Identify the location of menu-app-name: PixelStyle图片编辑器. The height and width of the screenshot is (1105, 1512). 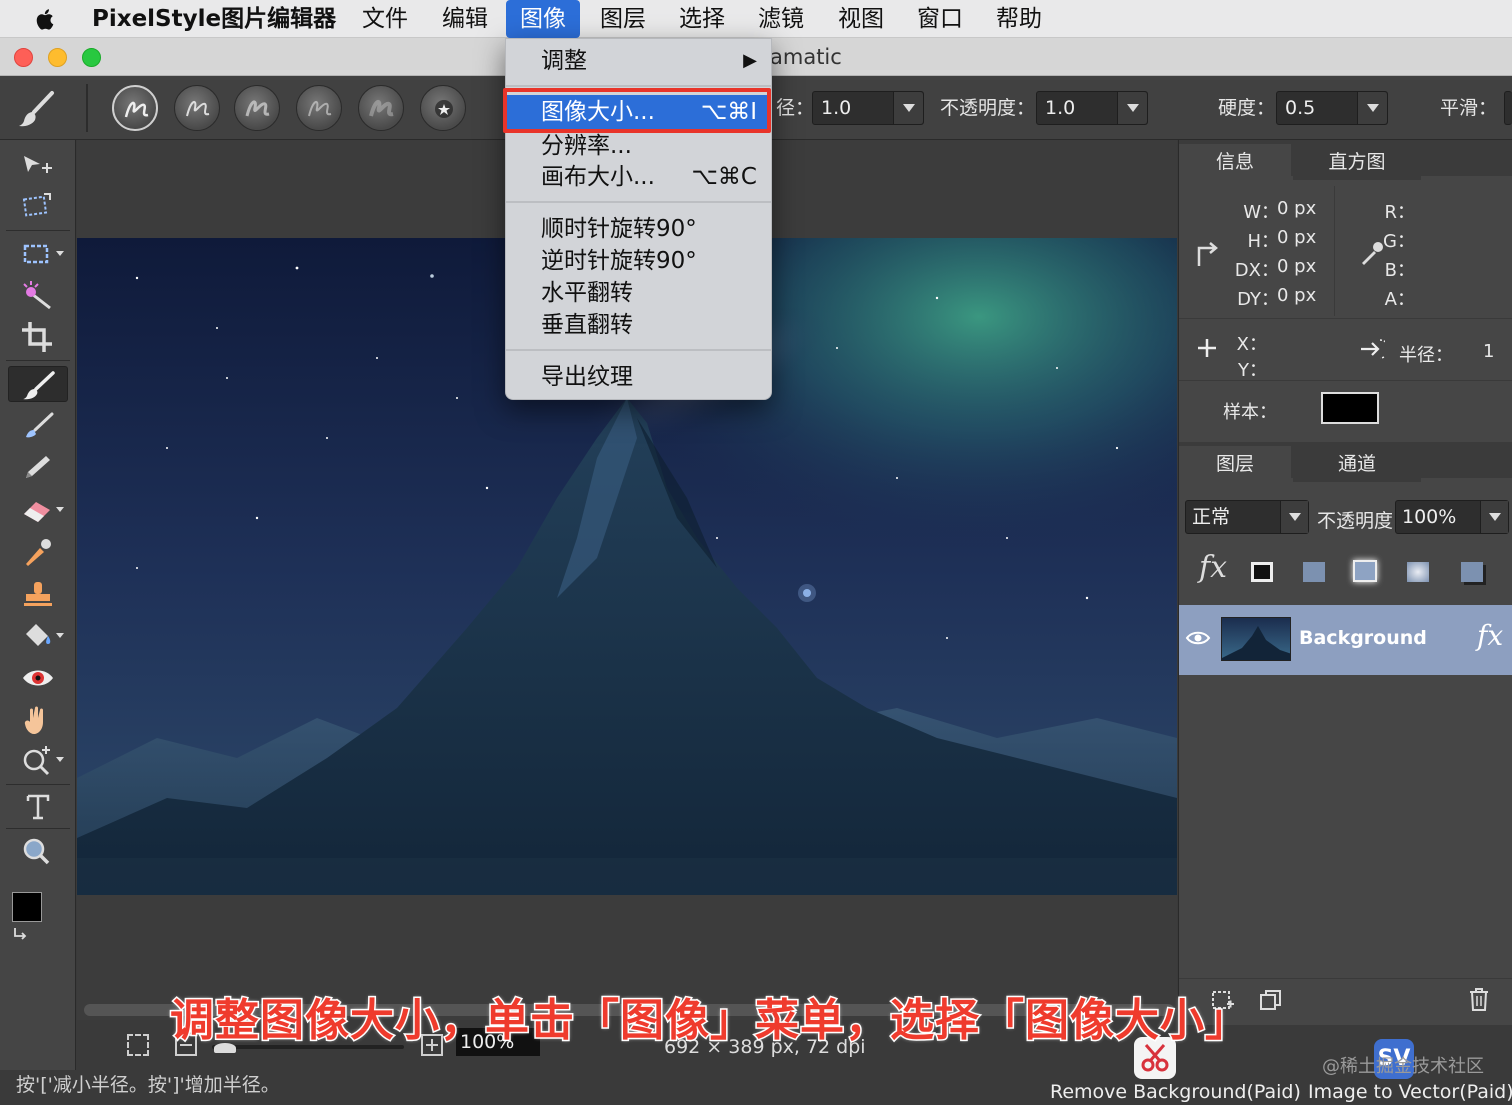
(214, 19).